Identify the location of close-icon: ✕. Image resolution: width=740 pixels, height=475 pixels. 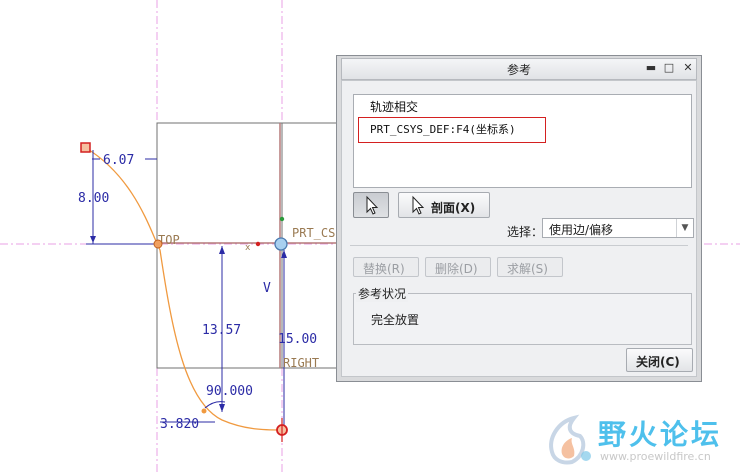
(688, 68).